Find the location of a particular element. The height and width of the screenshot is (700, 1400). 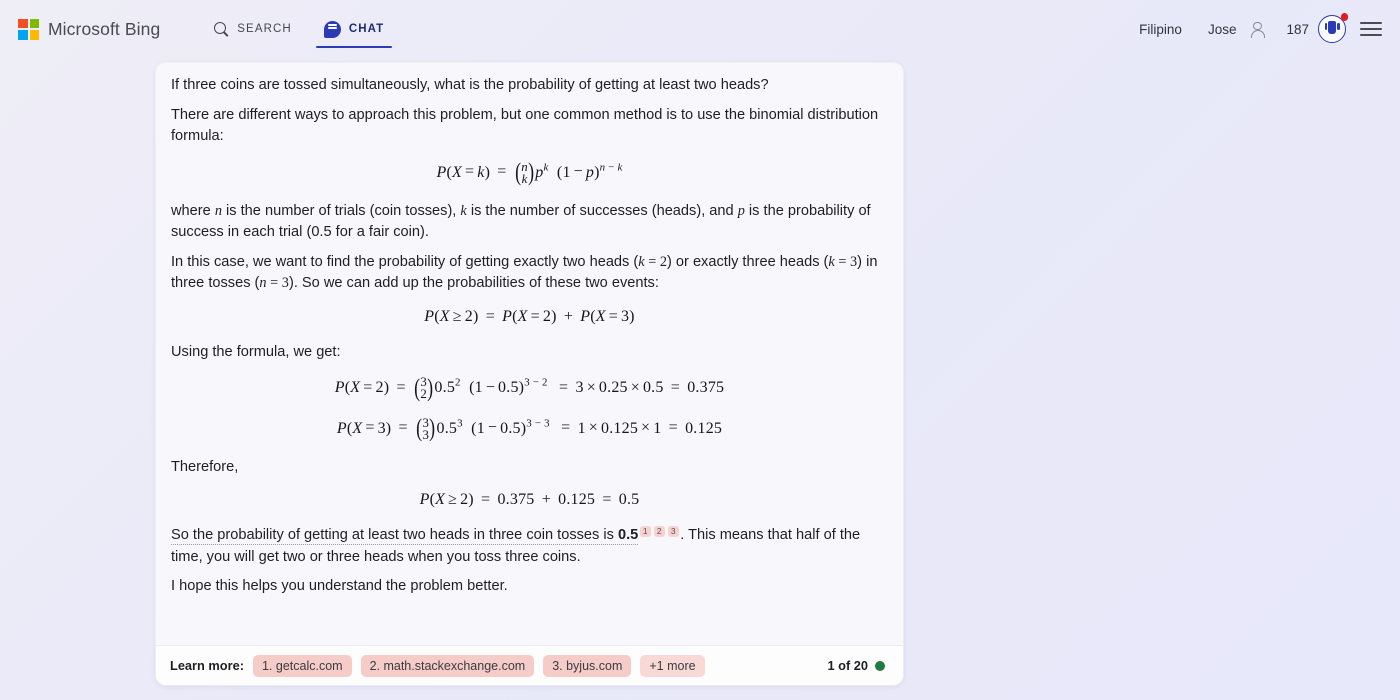

source-chip-3: 3. byjus.com is located at coordinates (587, 665).